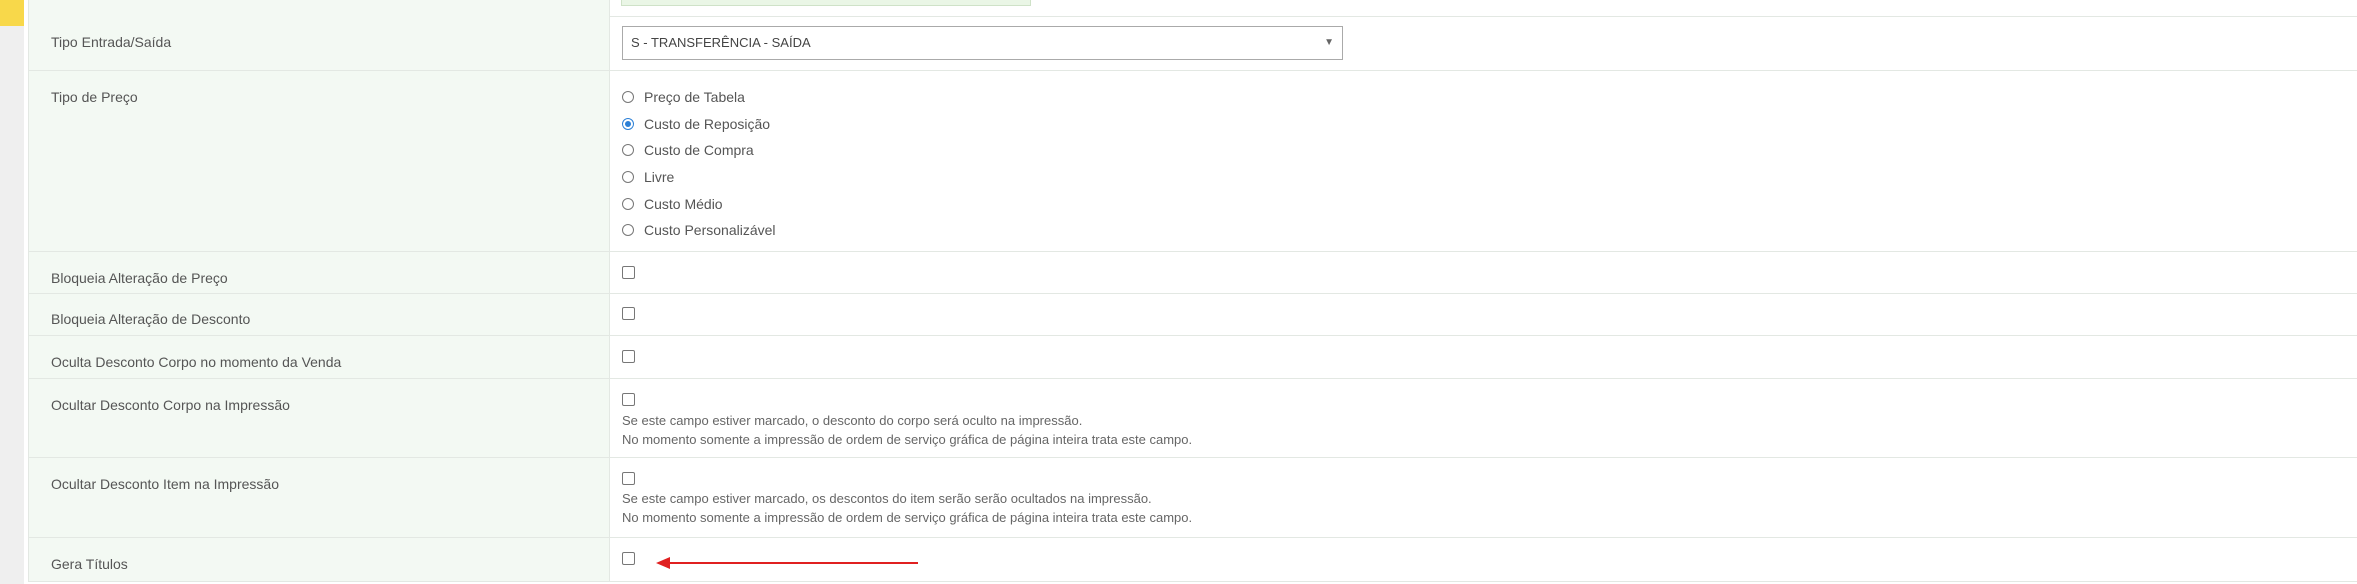 The image size is (2357, 584). What do you see at coordinates (1192, 560) in the screenshot?
I see `row-gera-titulos: Gera Títulos` at bounding box center [1192, 560].